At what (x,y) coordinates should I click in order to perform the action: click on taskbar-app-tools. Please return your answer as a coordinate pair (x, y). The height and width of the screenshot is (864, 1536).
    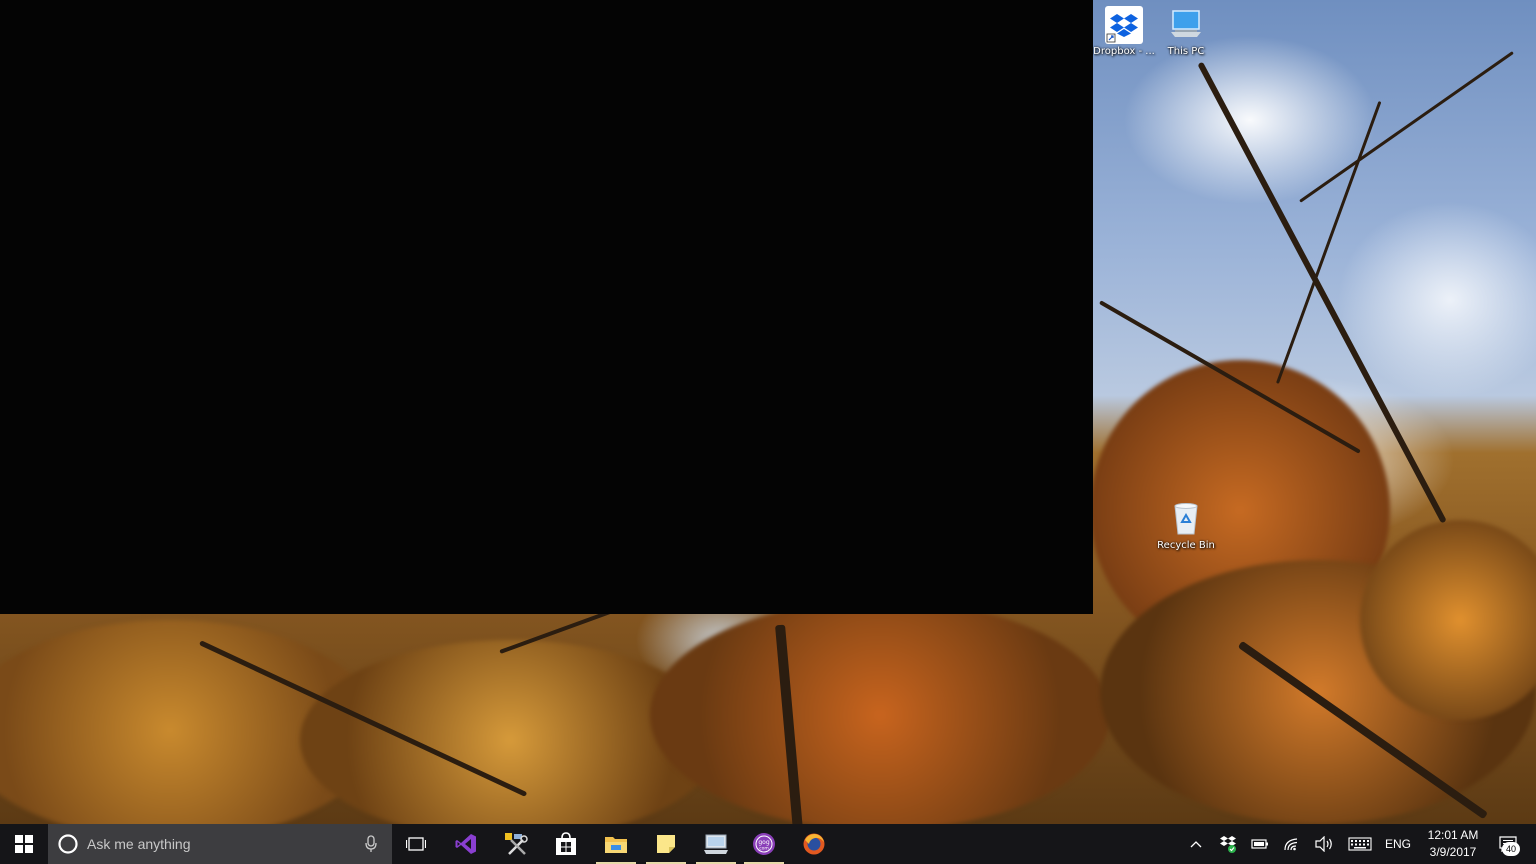
    Looking at the image, I should click on (516, 844).